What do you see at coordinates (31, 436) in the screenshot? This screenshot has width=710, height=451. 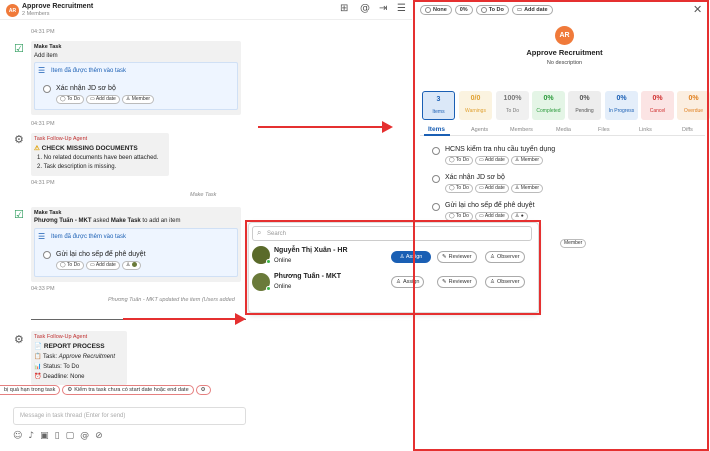 I see `microphone-icon: ♪` at bounding box center [31, 436].